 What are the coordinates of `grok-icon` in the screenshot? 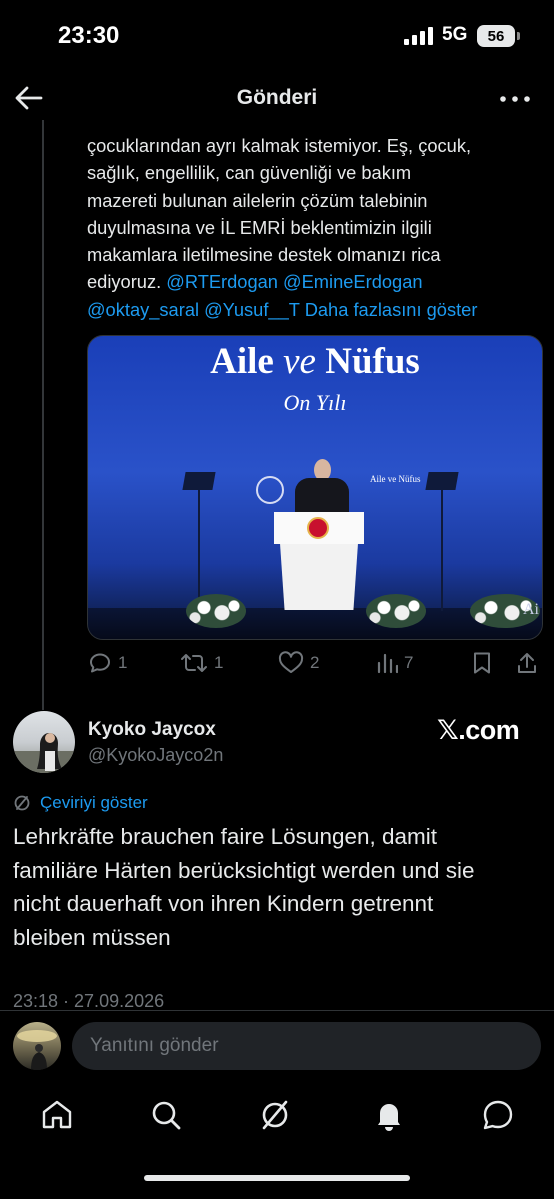 It's located at (275, 1115).